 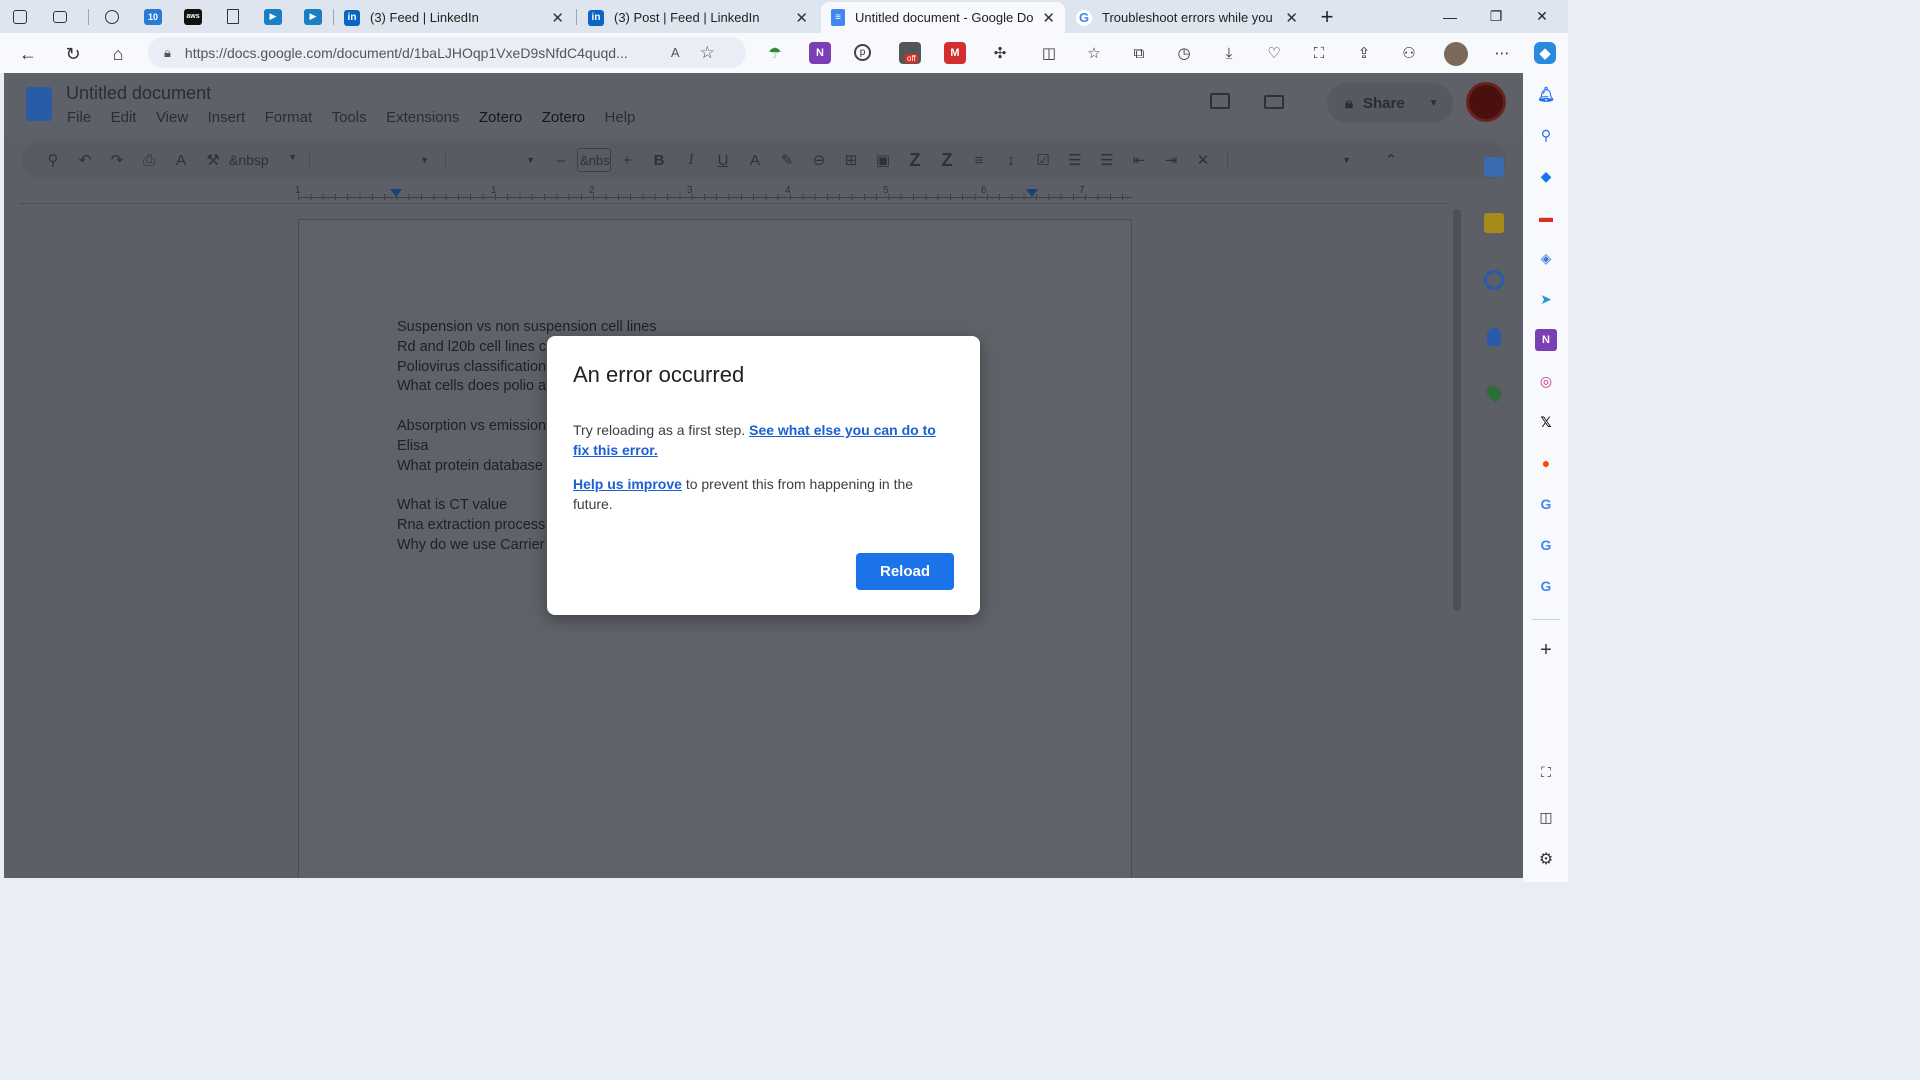 What do you see at coordinates (1094, 53) in the screenshot?
I see `favorites-icon: ☆` at bounding box center [1094, 53].